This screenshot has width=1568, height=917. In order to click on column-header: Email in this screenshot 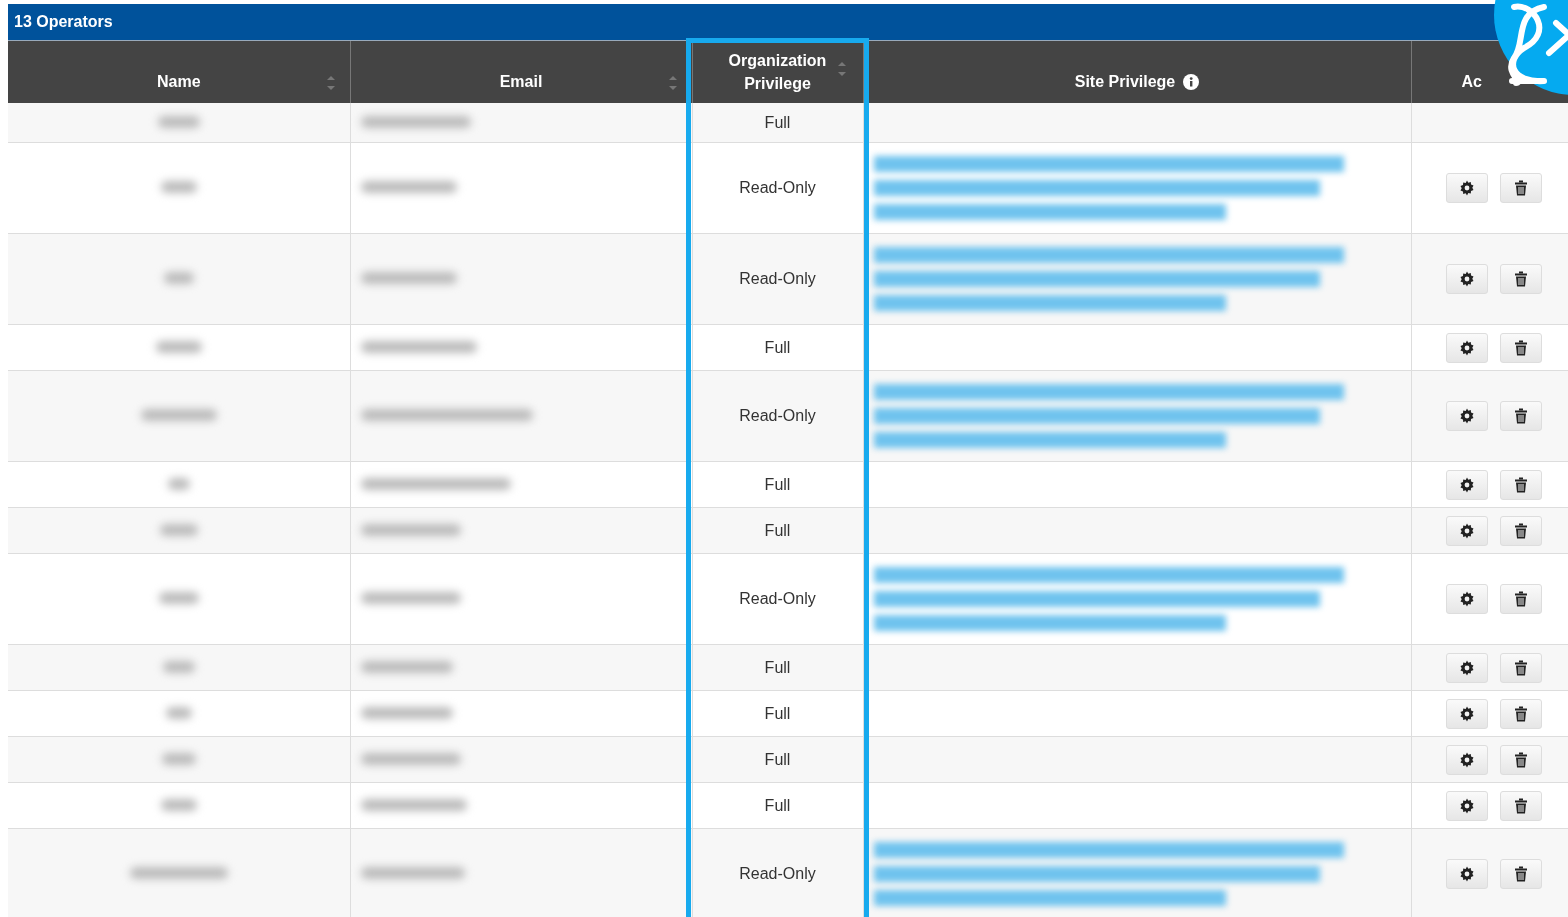, I will do `click(521, 72)`.